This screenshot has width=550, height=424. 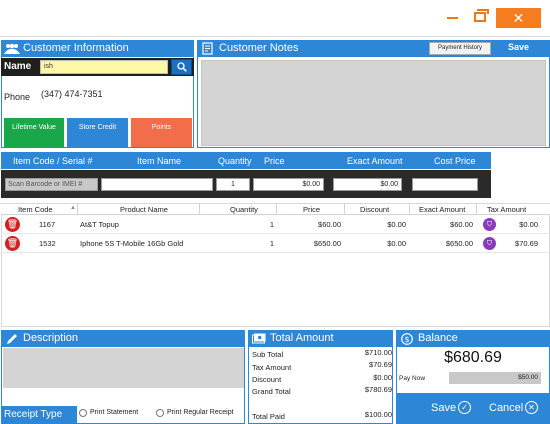 What do you see at coordinates (373, 103) in the screenshot?
I see `customer-notes-textarea` at bounding box center [373, 103].